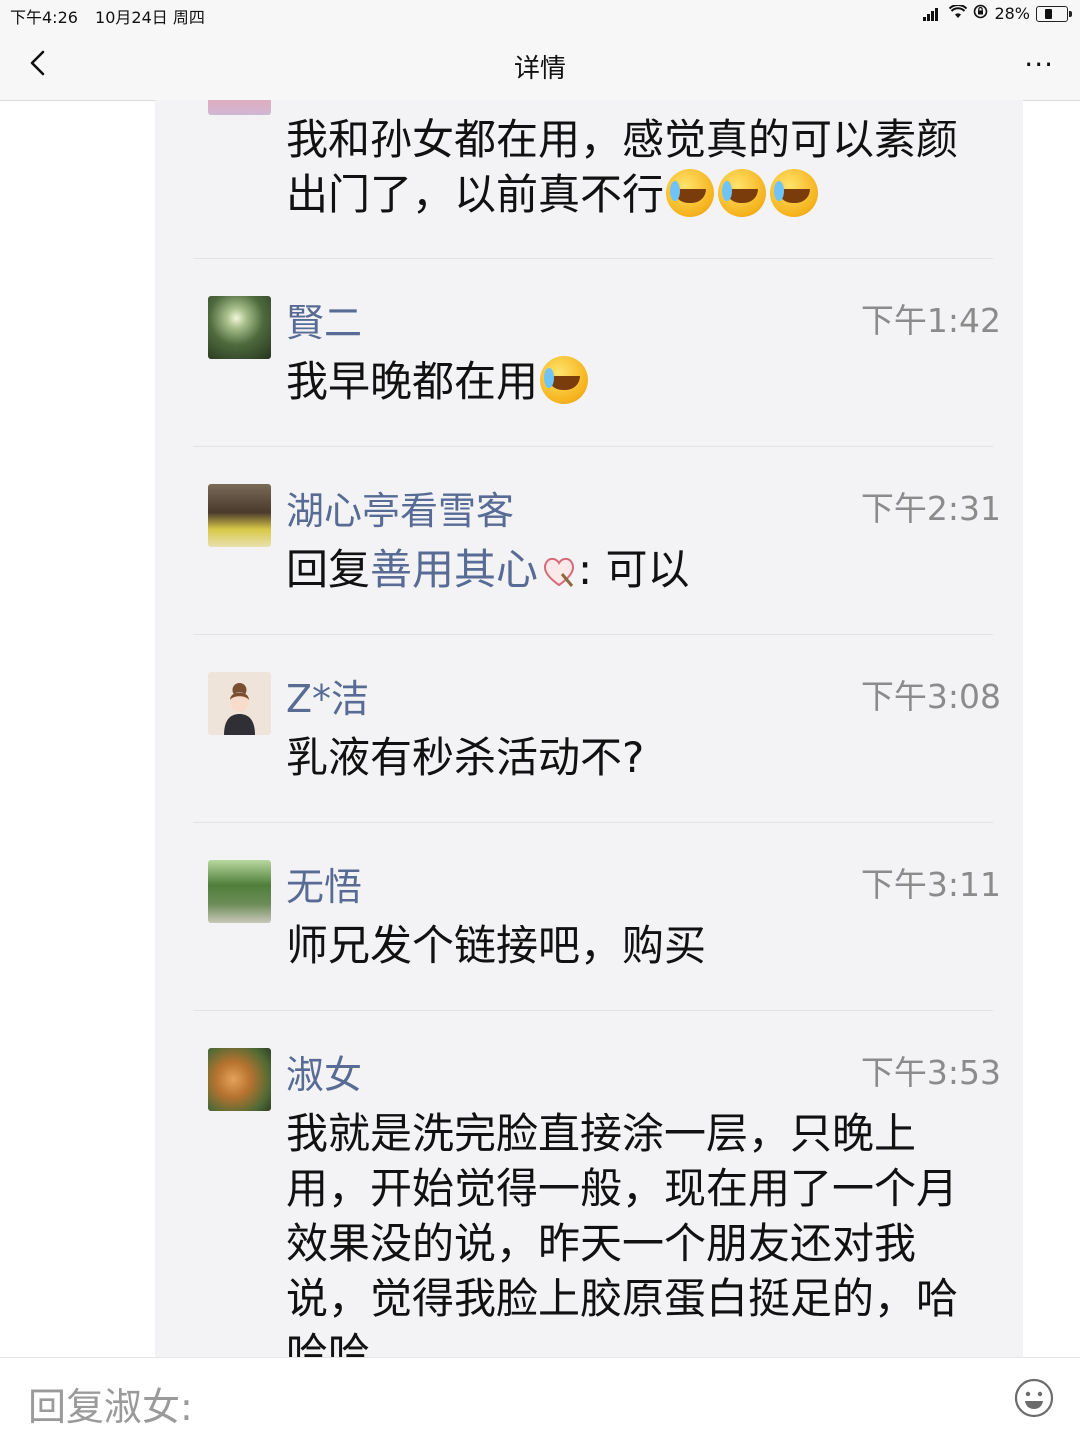 The width and height of the screenshot is (1080, 1440). I want to click on emoji-picker-icon, so click(1034, 1398).